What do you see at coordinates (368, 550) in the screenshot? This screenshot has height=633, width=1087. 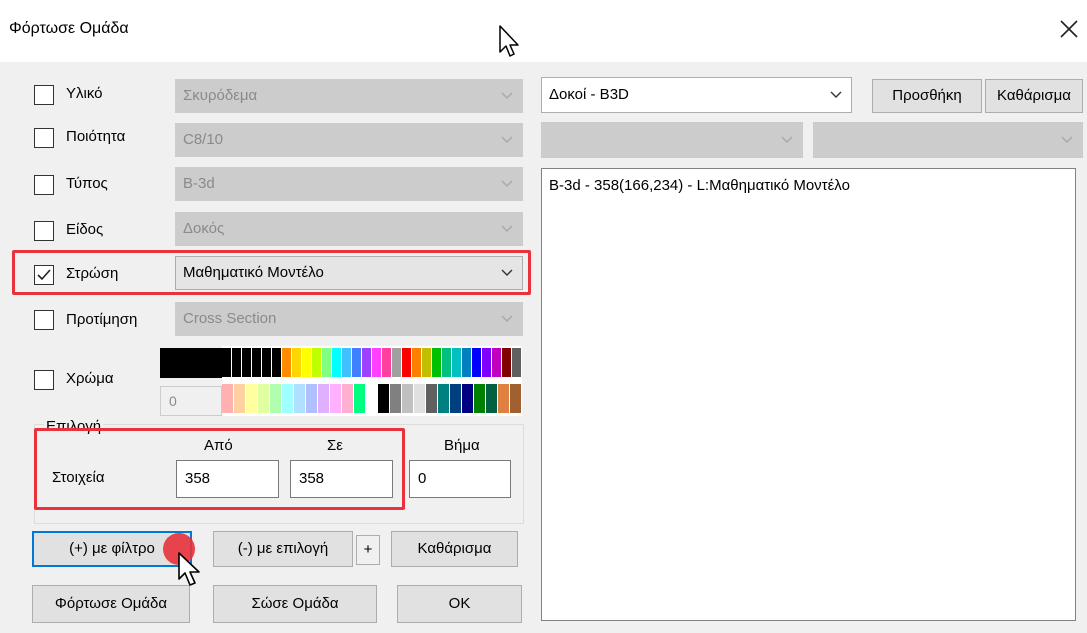 I see `plus-button: +` at bounding box center [368, 550].